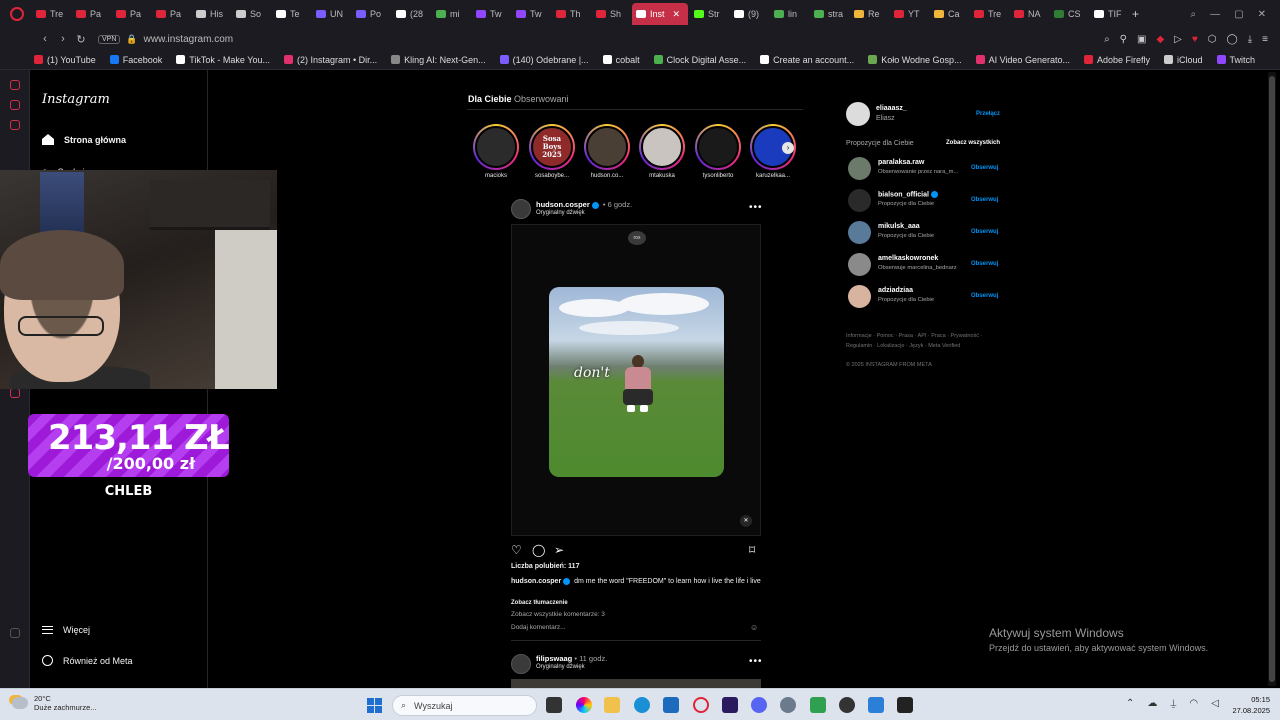  What do you see at coordinates (1235, 60) in the screenshot?
I see `bookmark-item: Twitch` at bounding box center [1235, 60].